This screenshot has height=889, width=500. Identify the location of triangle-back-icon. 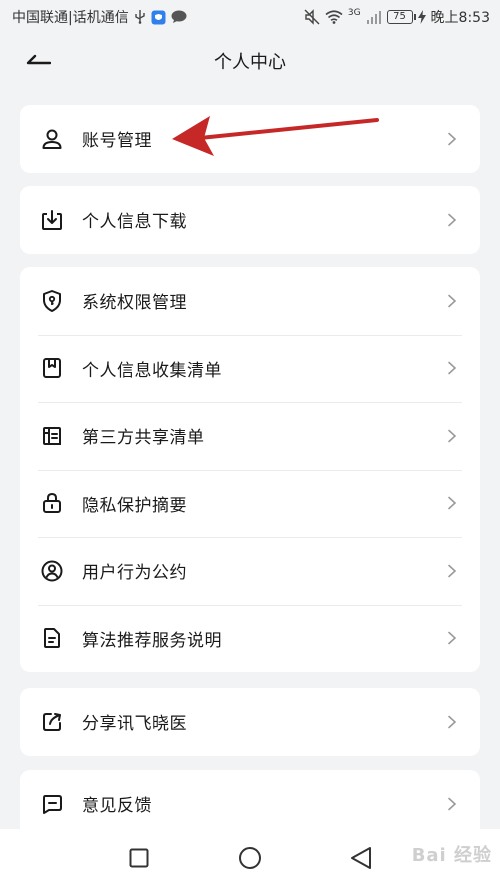
(361, 860).